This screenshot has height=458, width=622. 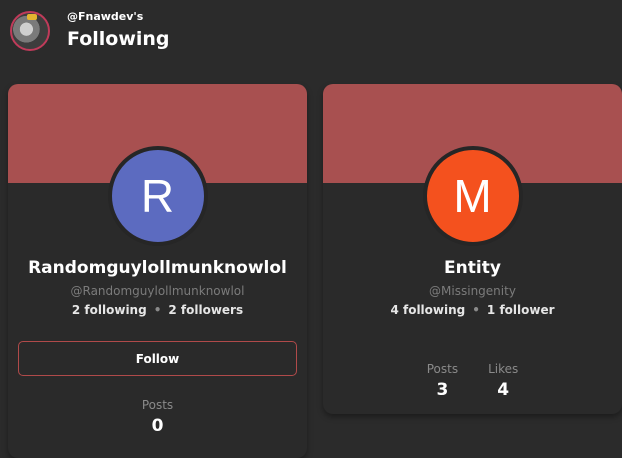 I want to click on stat-posts: Posts 0, so click(x=157, y=417).